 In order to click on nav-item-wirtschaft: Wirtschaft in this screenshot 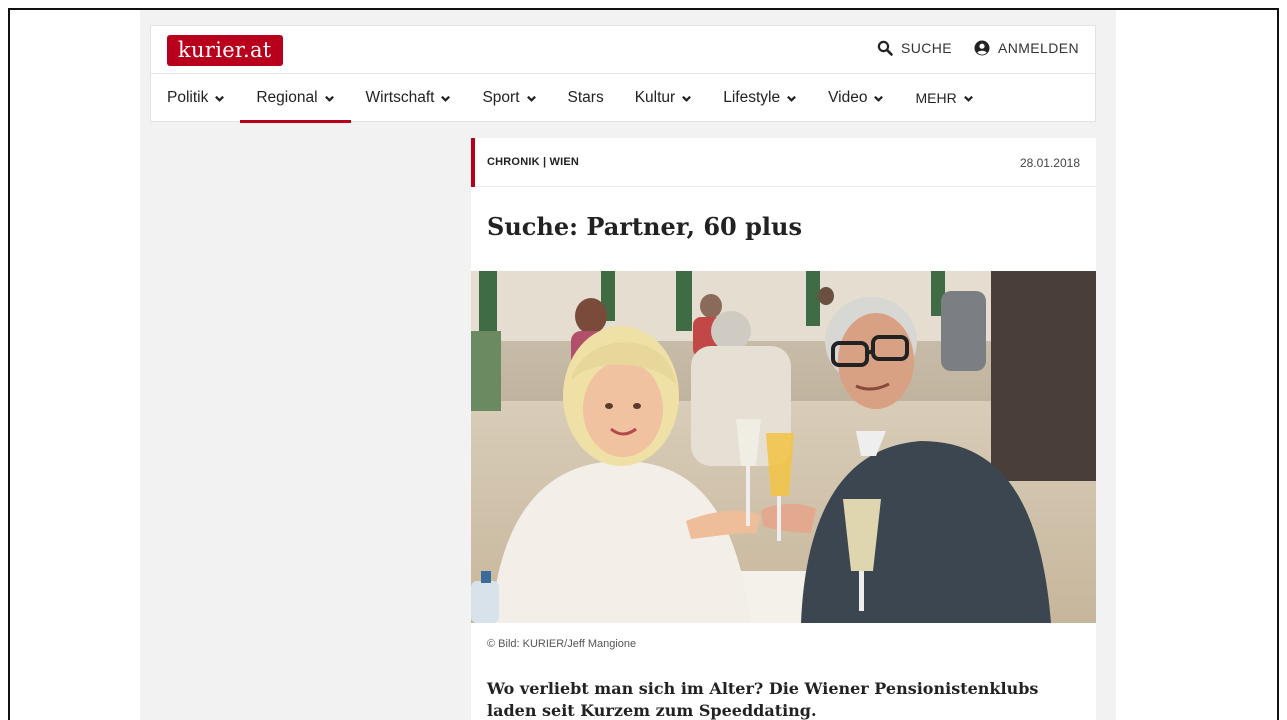, I will do `click(409, 98)`.